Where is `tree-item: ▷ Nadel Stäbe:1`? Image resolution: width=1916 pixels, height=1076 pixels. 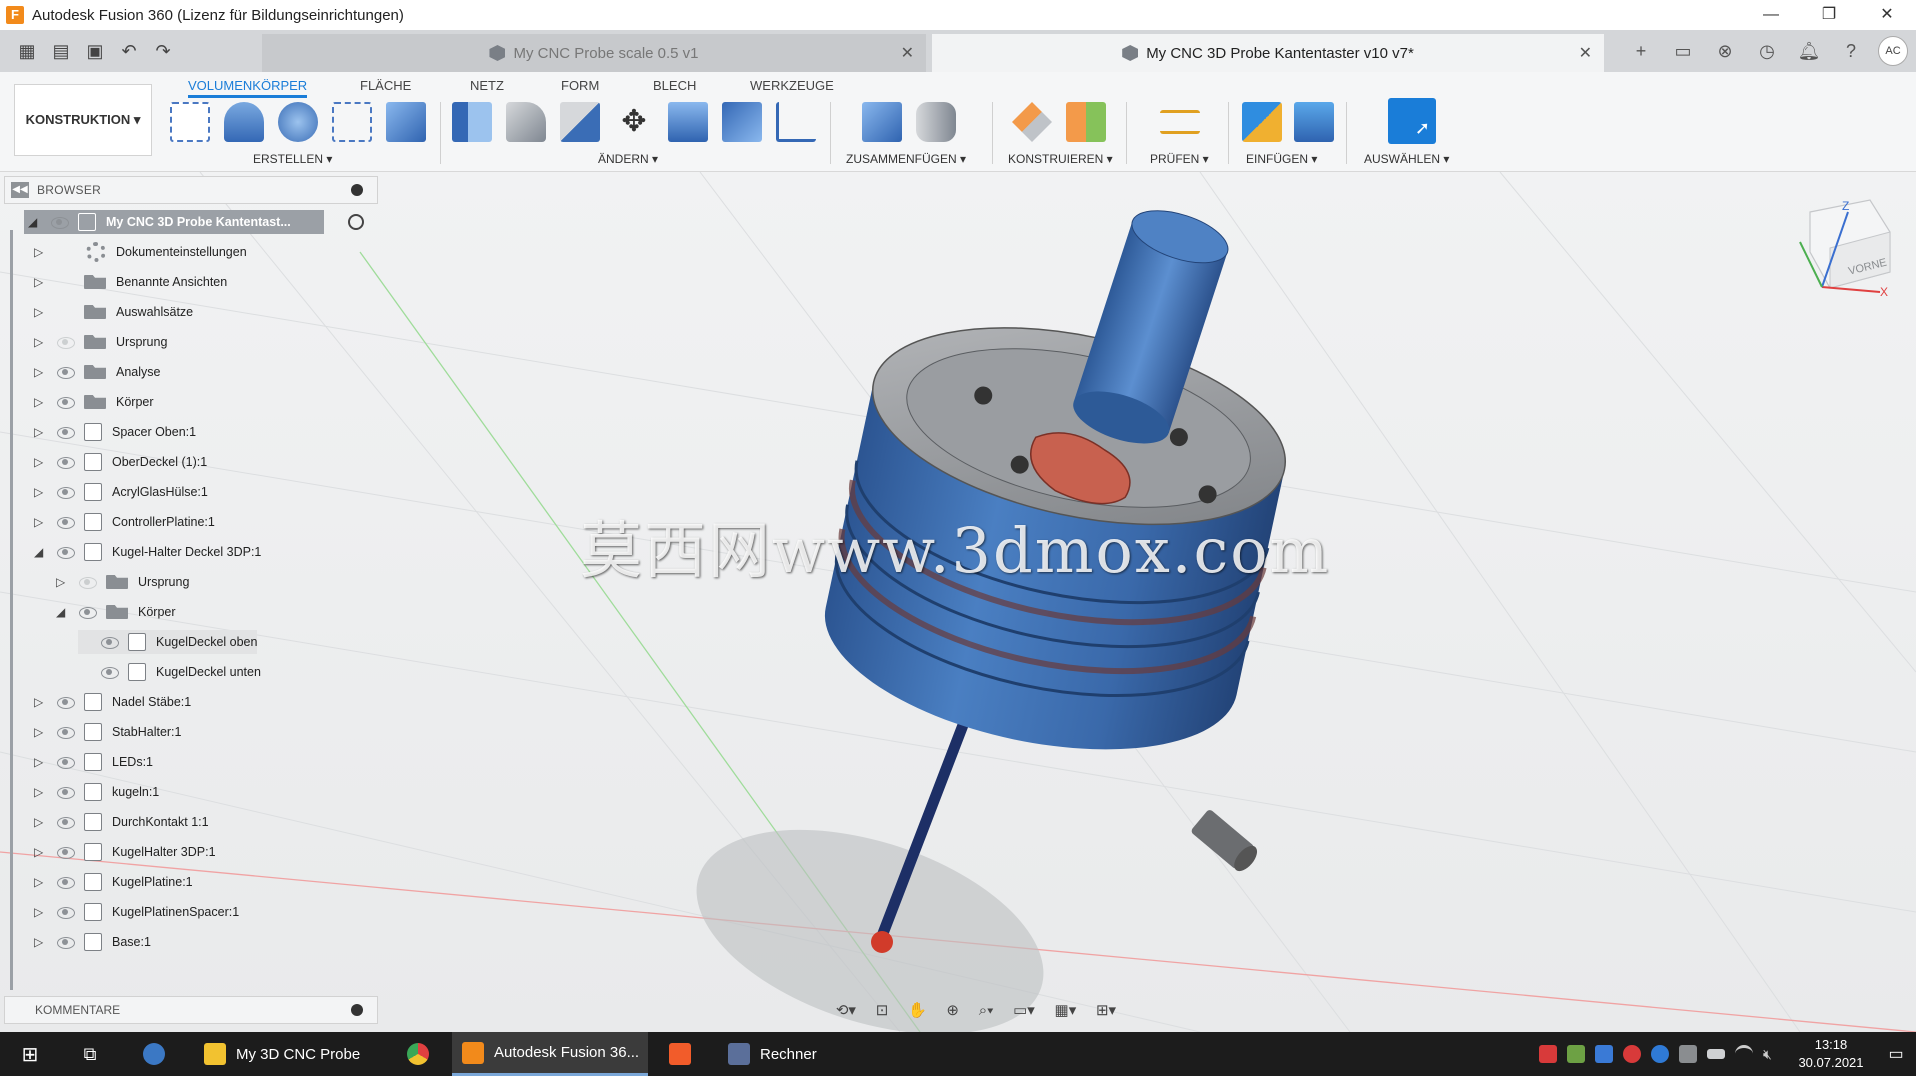 tree-item: ▷ Nadel Stäbe:1 is located at coordinates (112, 702).